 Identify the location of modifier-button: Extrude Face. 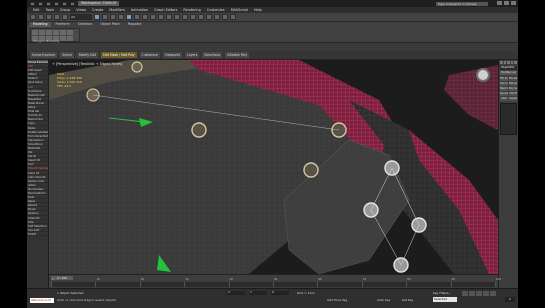
(513, 84).